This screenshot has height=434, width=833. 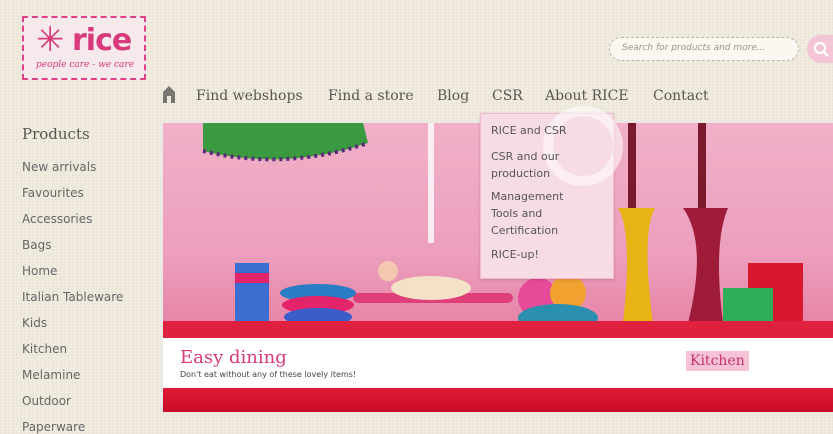 I want to click on rice-logo: ✳ rice people care - we care, so click(x=84, y=48).